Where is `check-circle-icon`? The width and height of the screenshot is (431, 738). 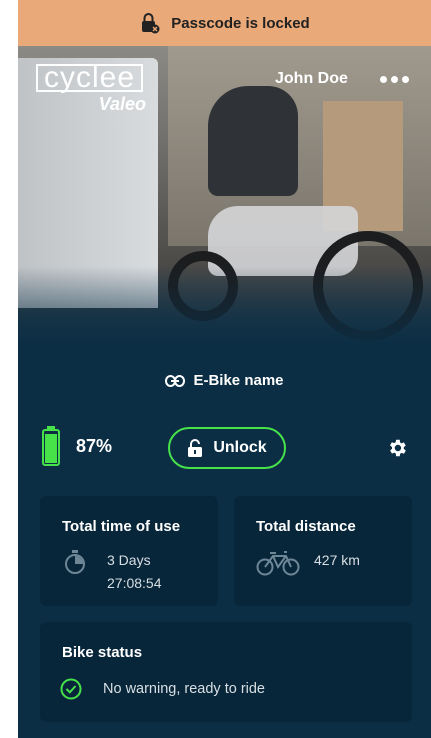 check-circle-icon is located at coordinates (71, 689).